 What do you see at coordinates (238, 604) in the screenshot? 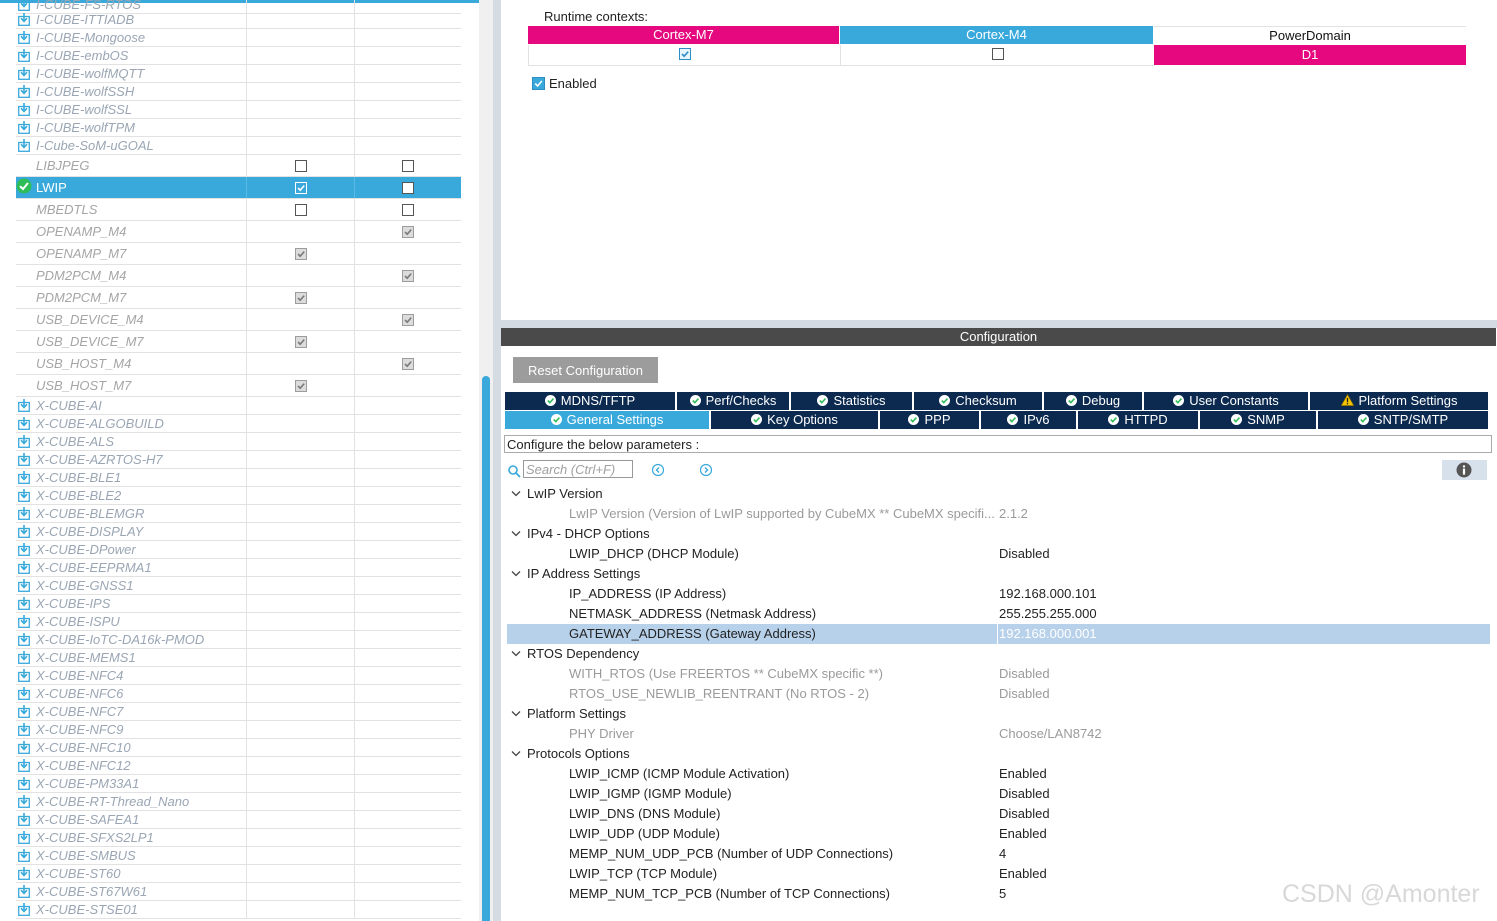
I see `pack-row: X-CUBE-IPS` at bounding box center [238, 604].